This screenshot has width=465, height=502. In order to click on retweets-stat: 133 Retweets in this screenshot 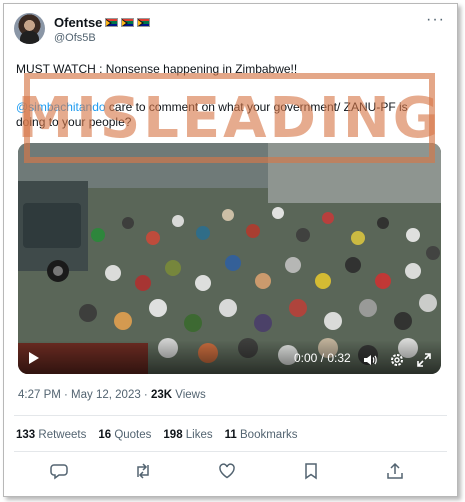, I will do `click(51, 435)`.